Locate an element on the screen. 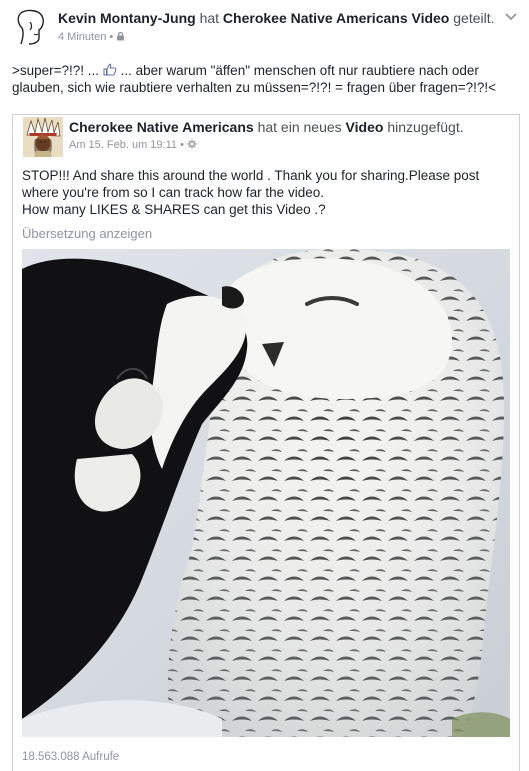 This screenshot has height=771, width=529. shared-post-meta: Am 15. Feb. um 19:11 • is located at coordinates (133, 145).